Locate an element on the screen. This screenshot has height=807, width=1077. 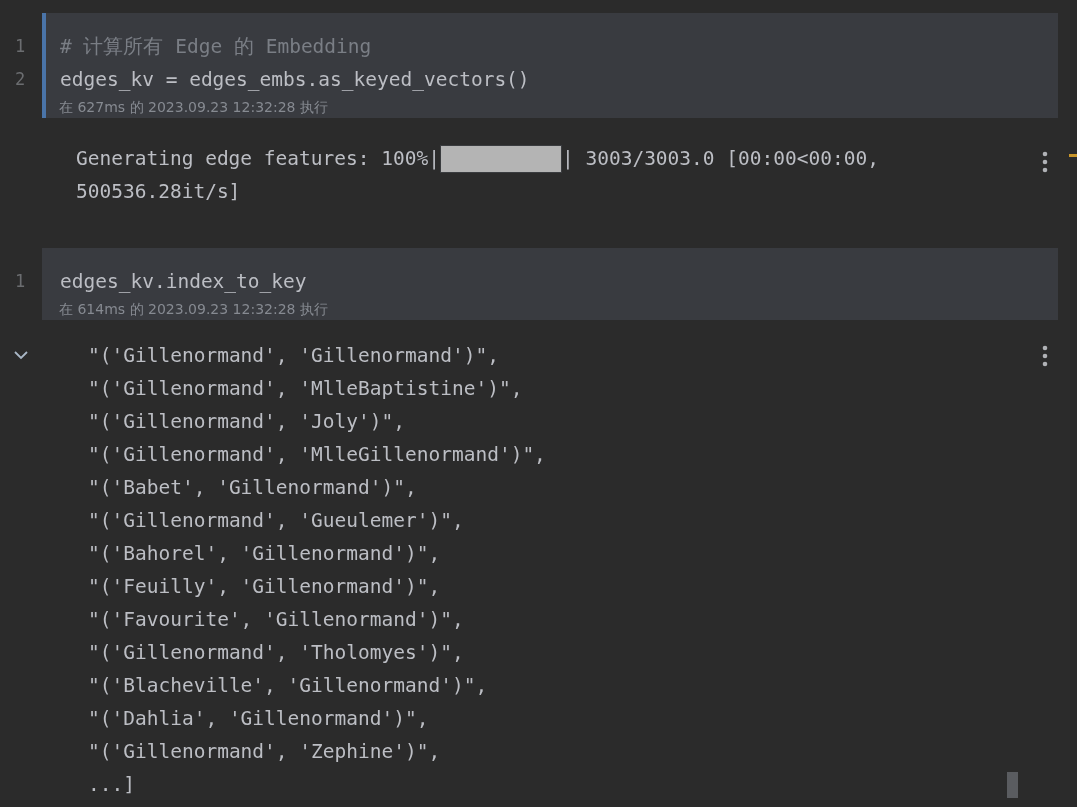
output-line: "('Gillenormand', 'Gueulemer')", is located at coordinates (276, 521).